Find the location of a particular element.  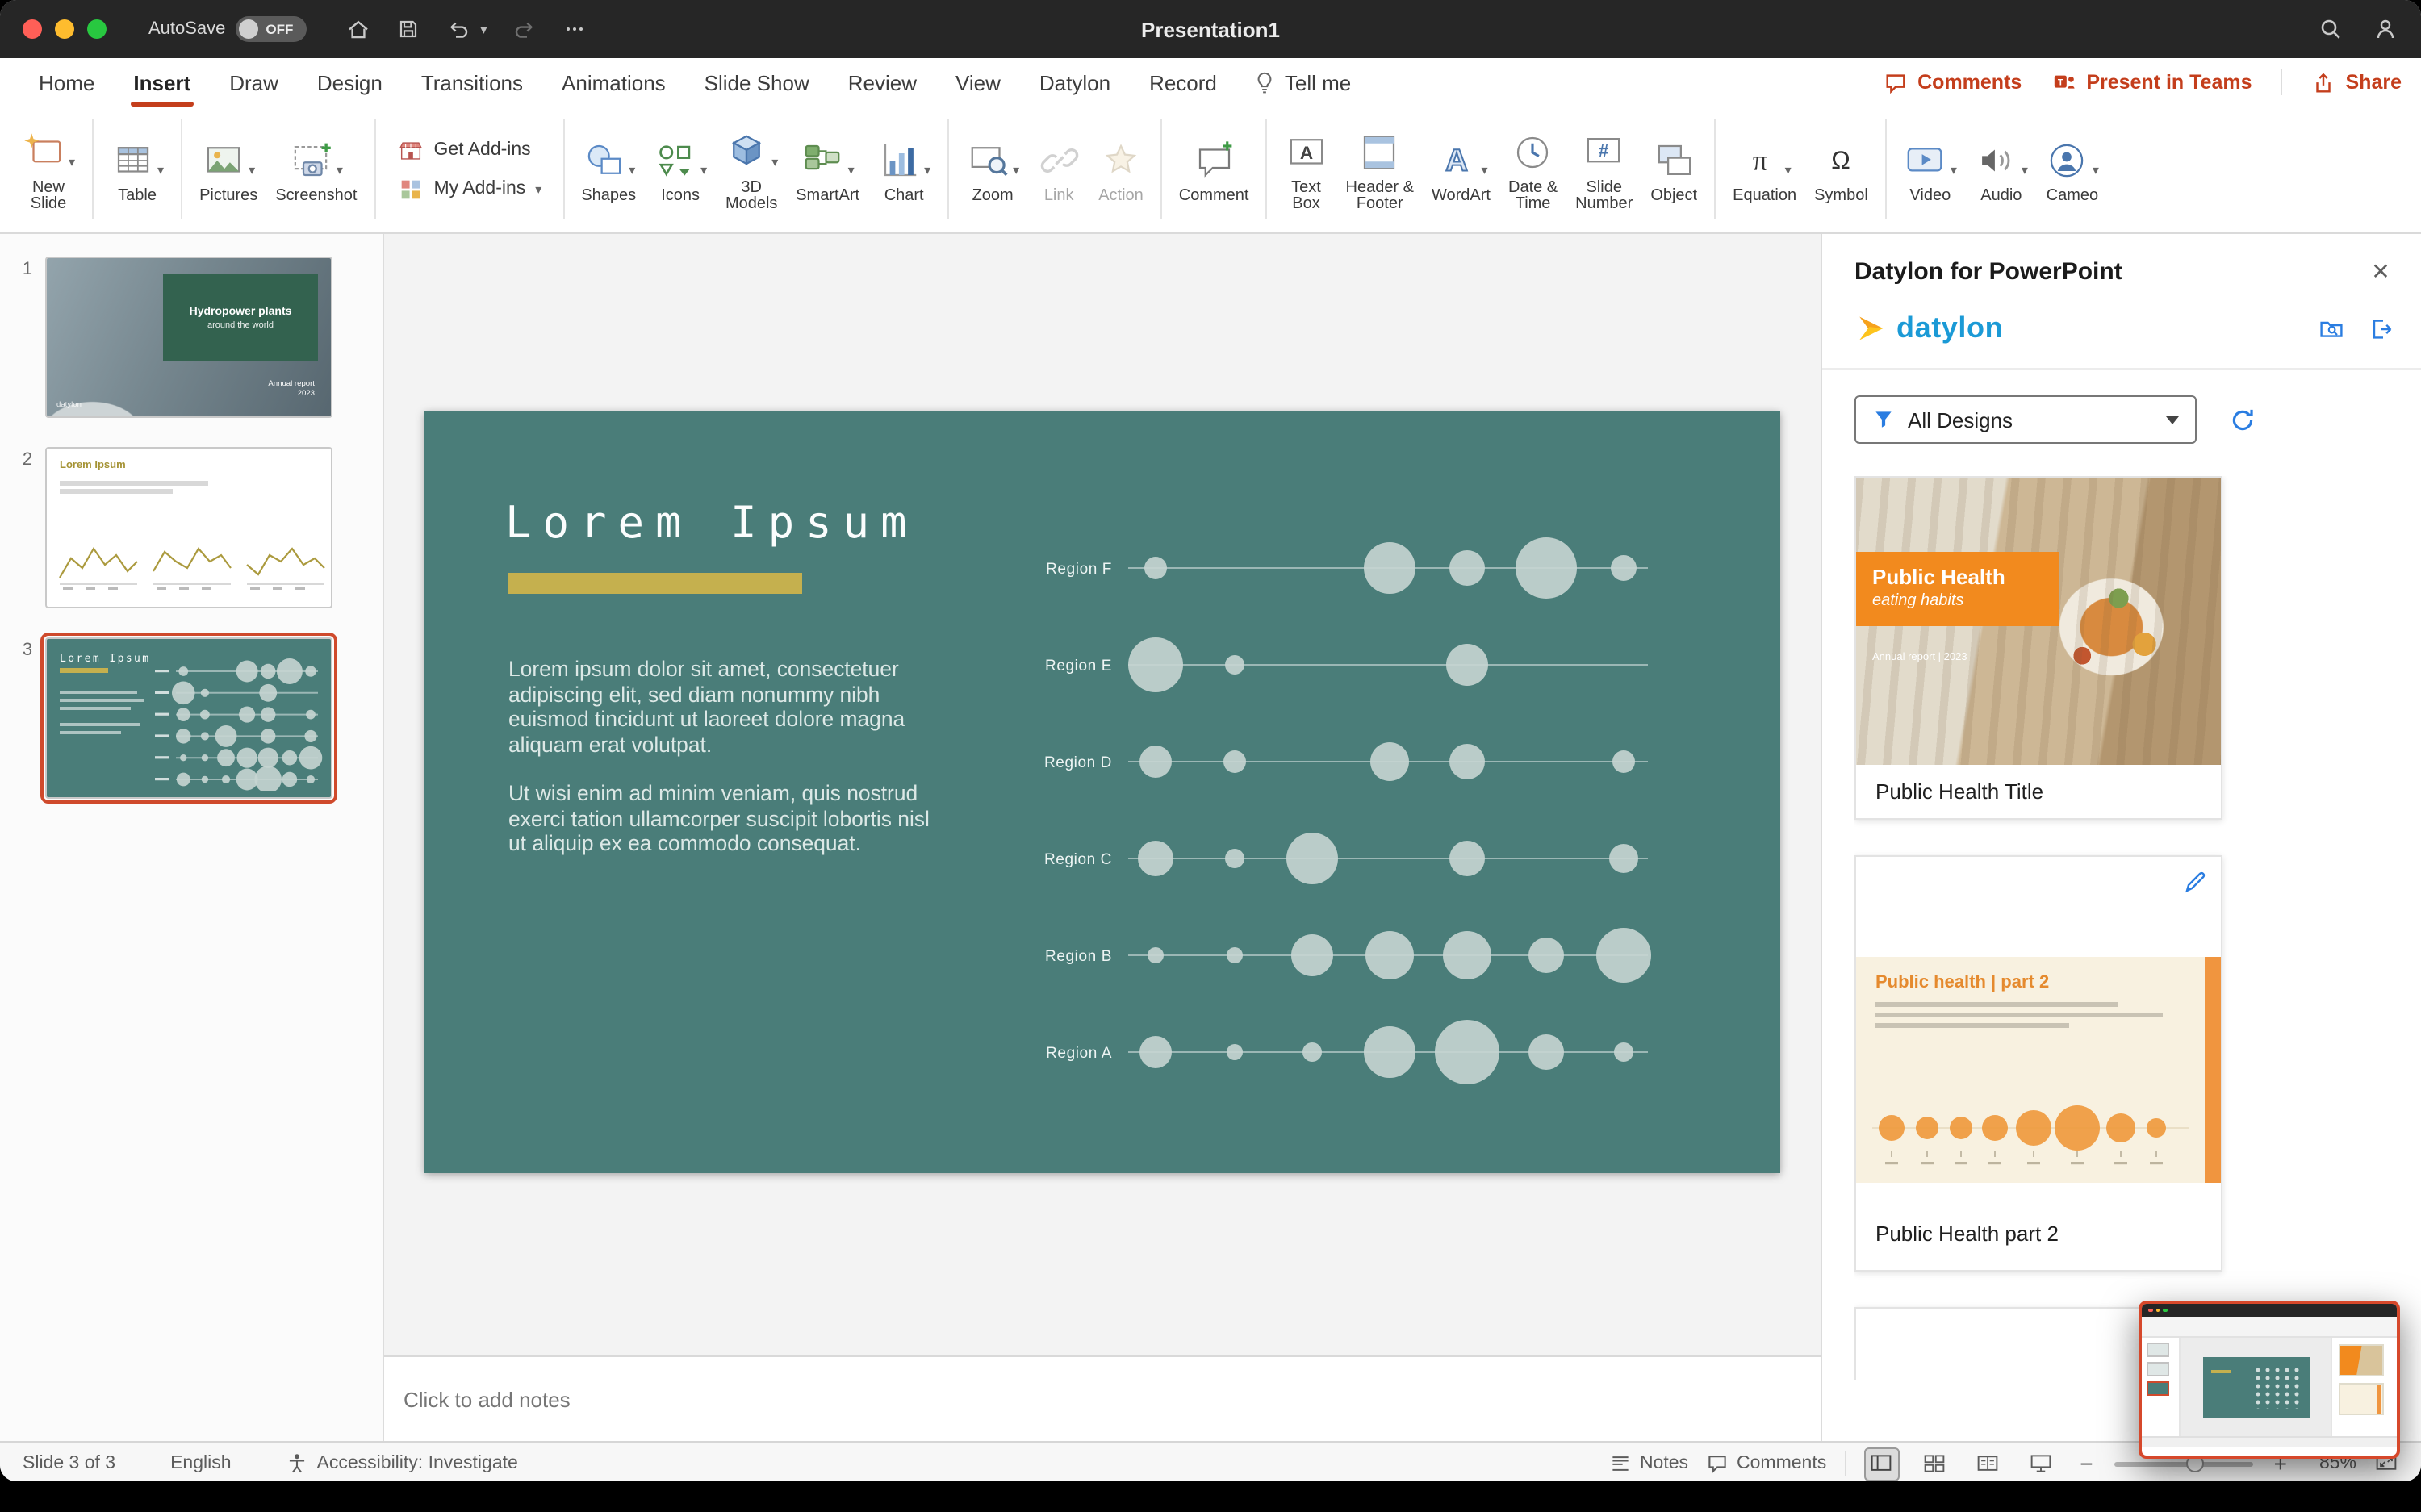

tab-record: Record is located at coordinates (1183, 82).